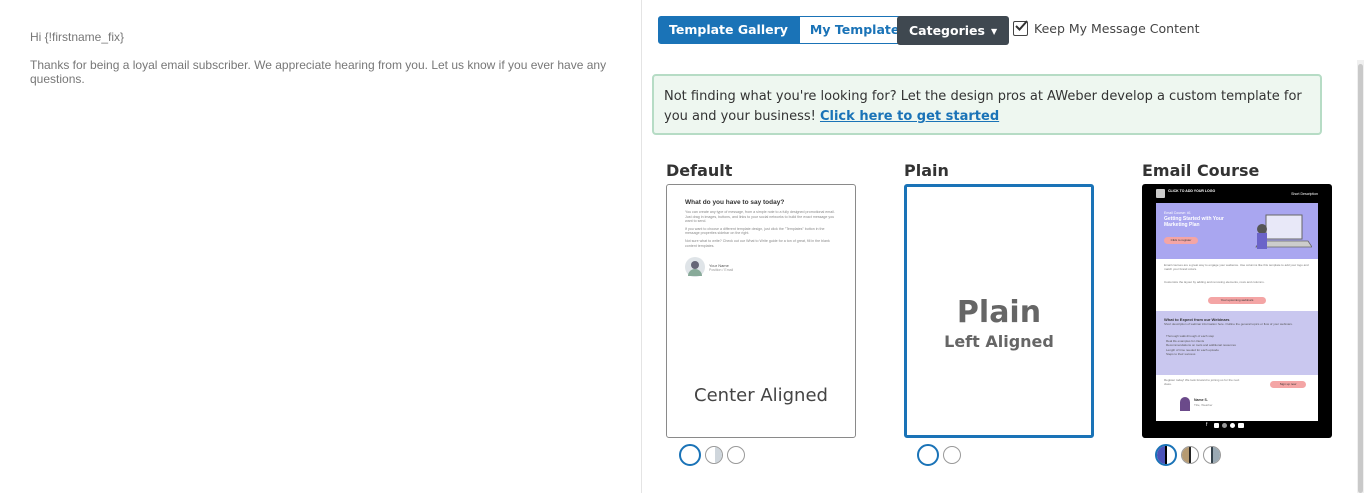  What do you see at coordinates (1207, 425) in the screenshot?
I see `facebook-icon: f` at bounding box center [1207, 425].